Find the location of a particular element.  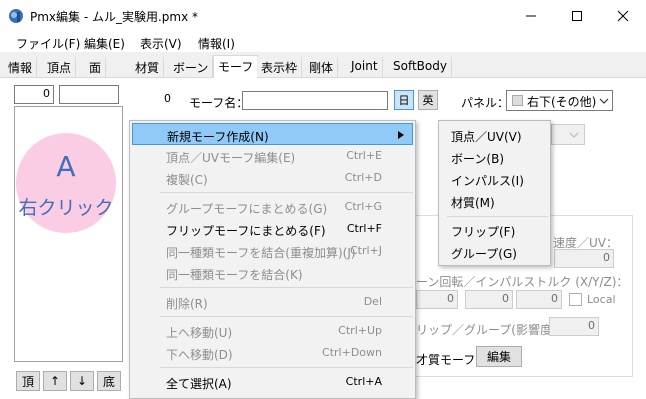

sub-item-label: グループ(G) is located at coordinates (484, 254).